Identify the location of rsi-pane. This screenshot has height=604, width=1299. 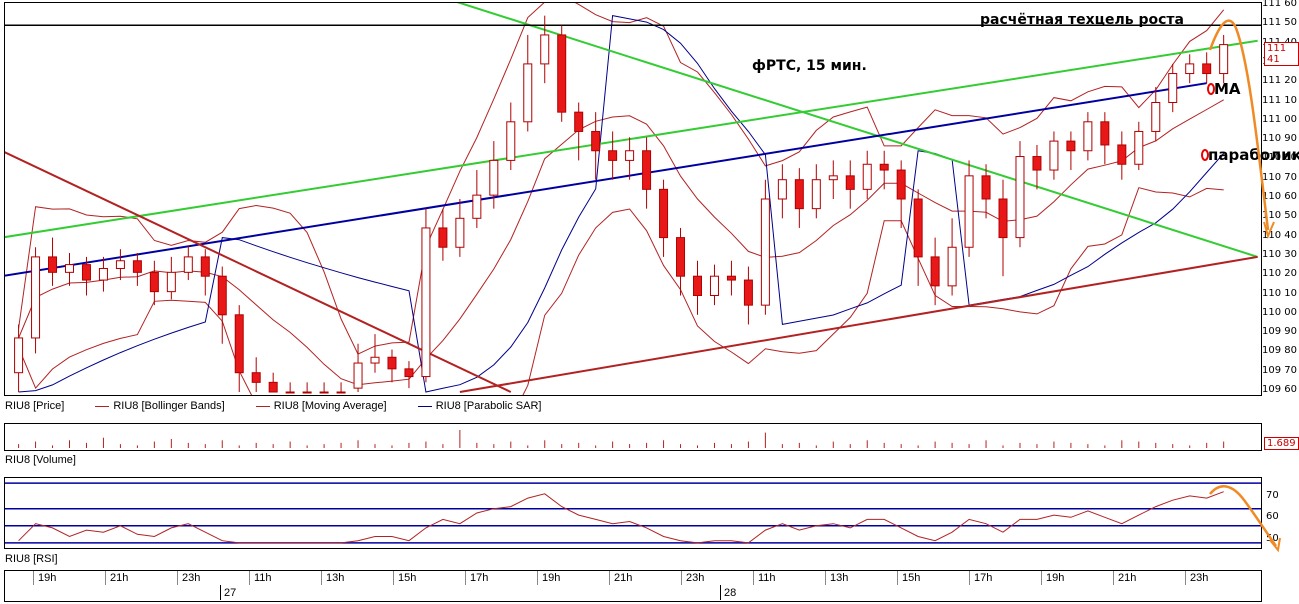
(633, 513).